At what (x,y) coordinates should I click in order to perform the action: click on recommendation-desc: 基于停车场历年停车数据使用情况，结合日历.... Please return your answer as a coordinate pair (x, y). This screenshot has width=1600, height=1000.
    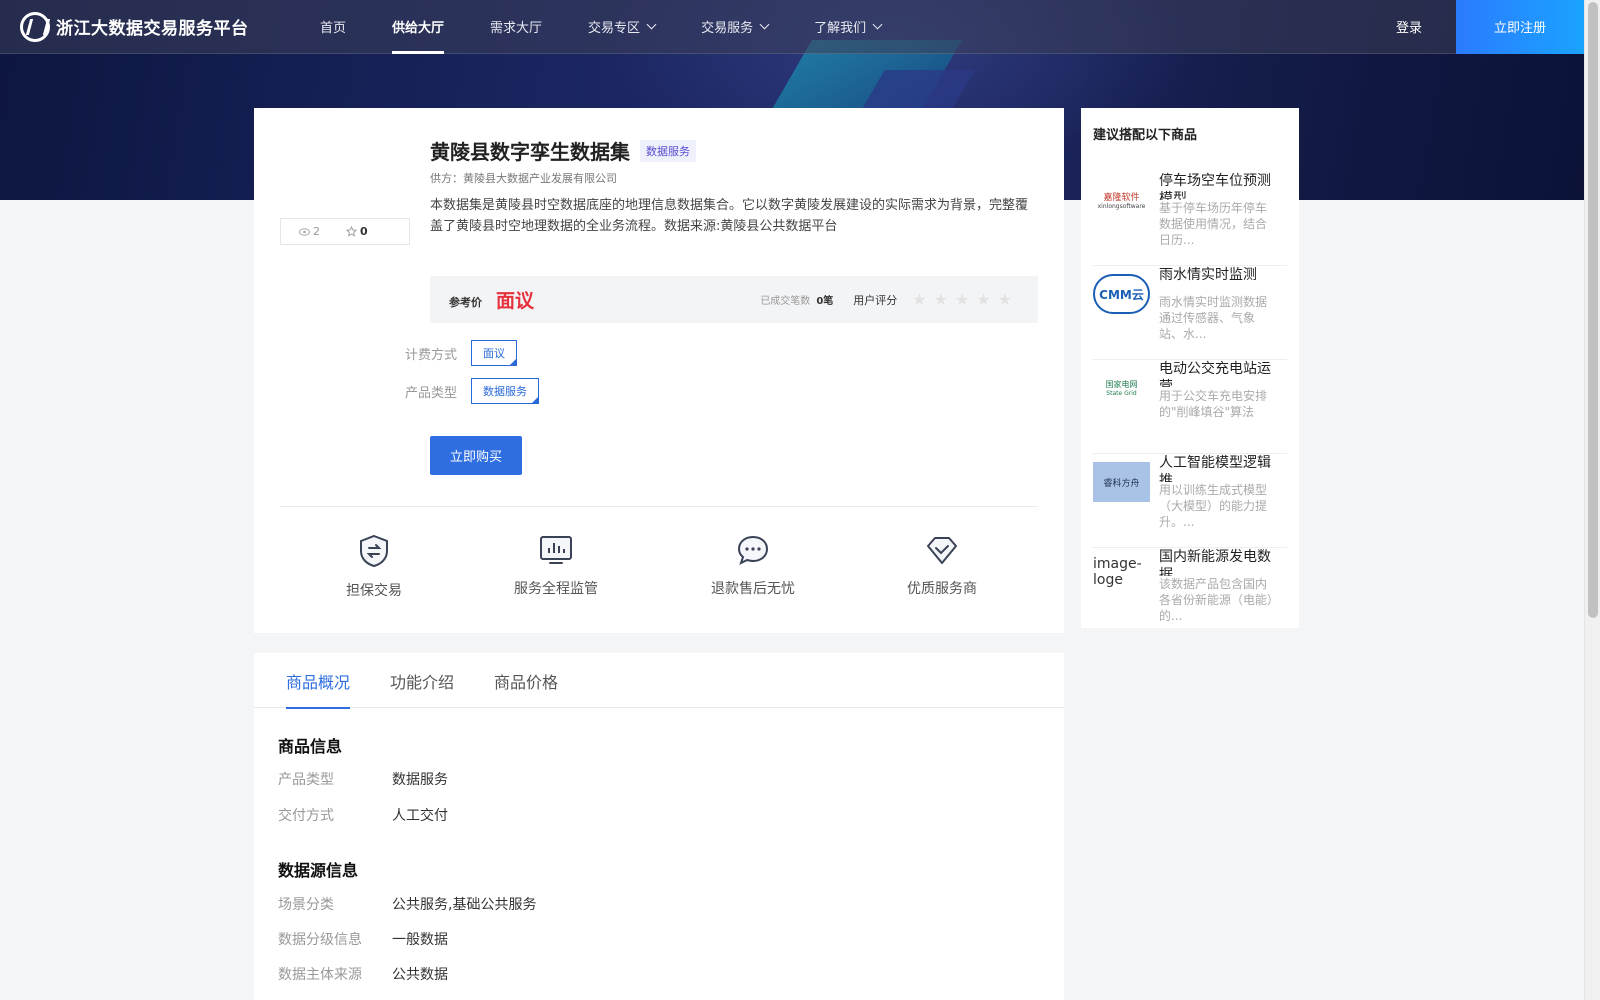
    Looking at the image, I should click on (1213, 224).